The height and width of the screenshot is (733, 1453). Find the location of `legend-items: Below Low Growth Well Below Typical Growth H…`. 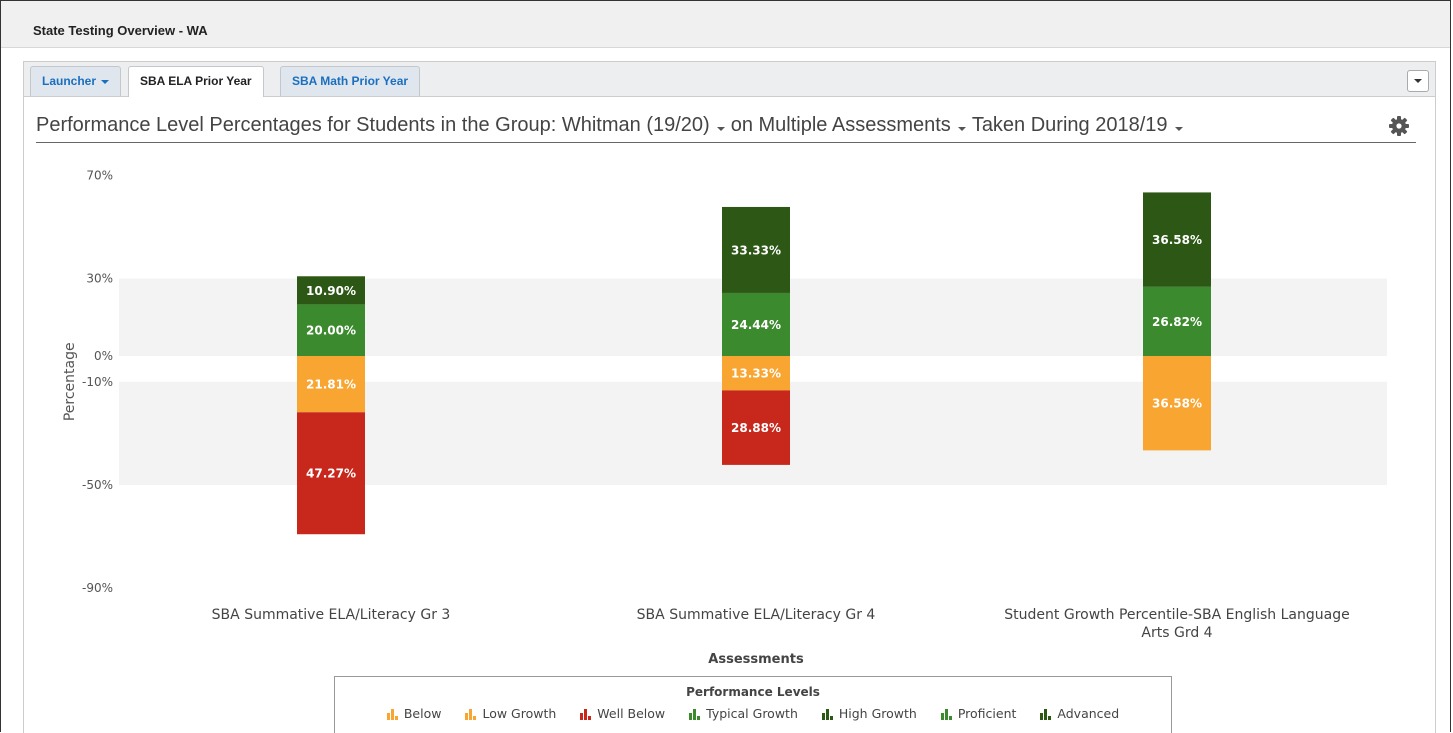

legend-items: Below Low Growth Well Below Typical Growth H… is located at coordinates (753, 713).